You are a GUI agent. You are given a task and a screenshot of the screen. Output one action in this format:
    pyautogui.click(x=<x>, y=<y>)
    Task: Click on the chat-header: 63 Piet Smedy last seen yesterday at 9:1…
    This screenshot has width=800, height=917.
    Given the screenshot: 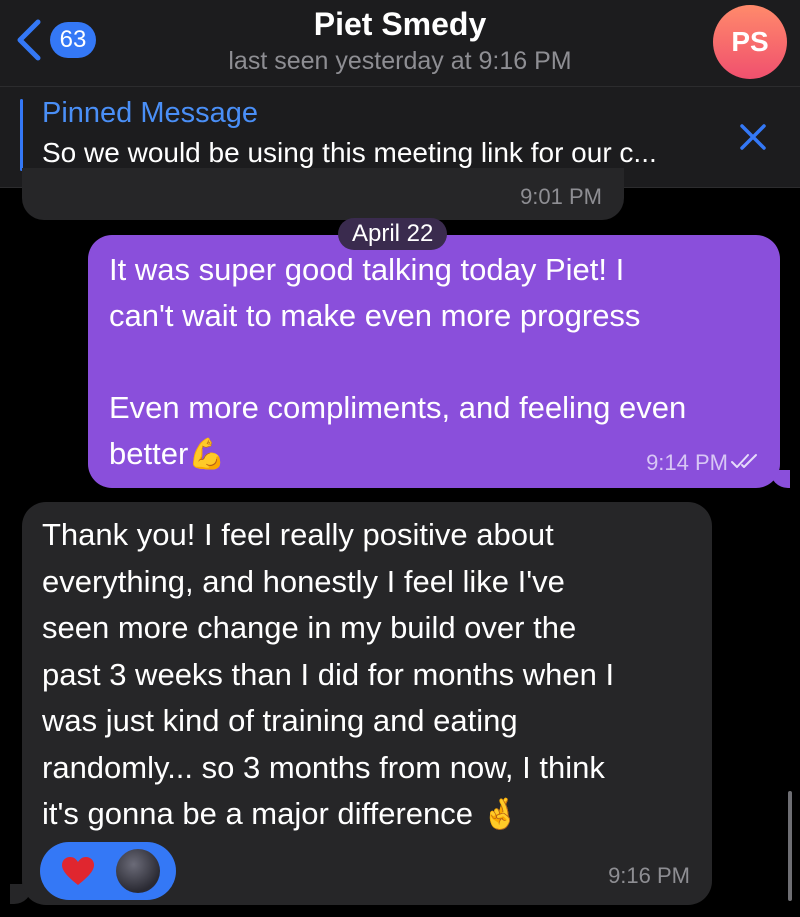 What is the action you would take?
    pyautogui.click(x=400, y=43)
    